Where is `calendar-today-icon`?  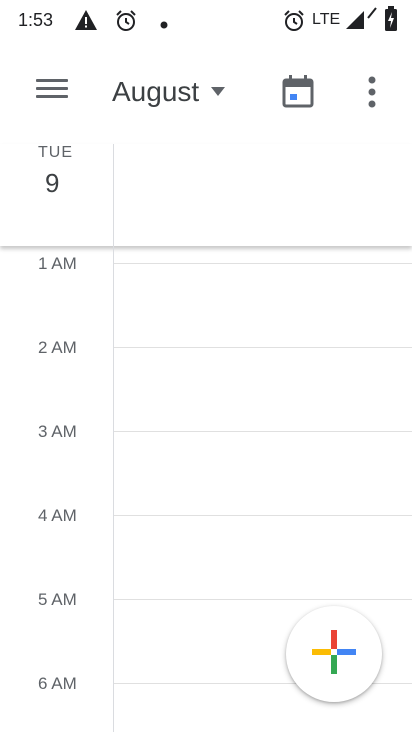 calendar-today-icon is located at coordinates (298, 94).